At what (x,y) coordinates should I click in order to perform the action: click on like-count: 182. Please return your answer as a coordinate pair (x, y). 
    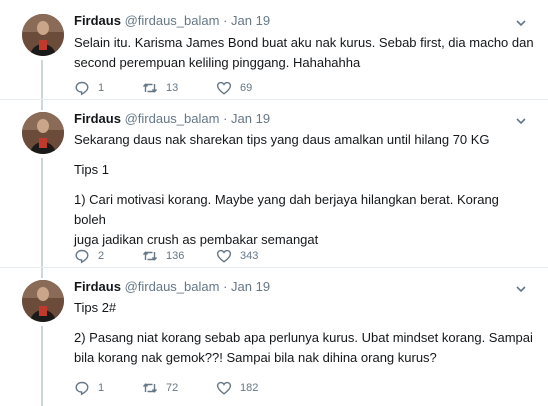
    Looking at the image, I should click on (249, 388).